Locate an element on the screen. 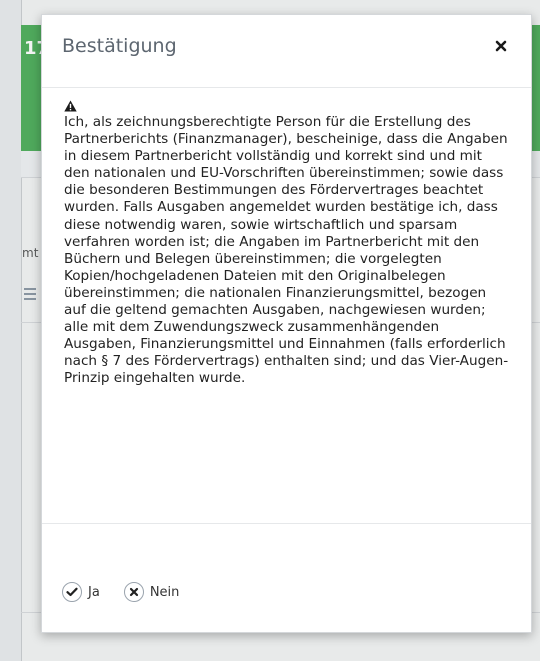 Image resolution: width=540 pixels, height=661 pixels. close-icon is located at coordinates (501, 47).